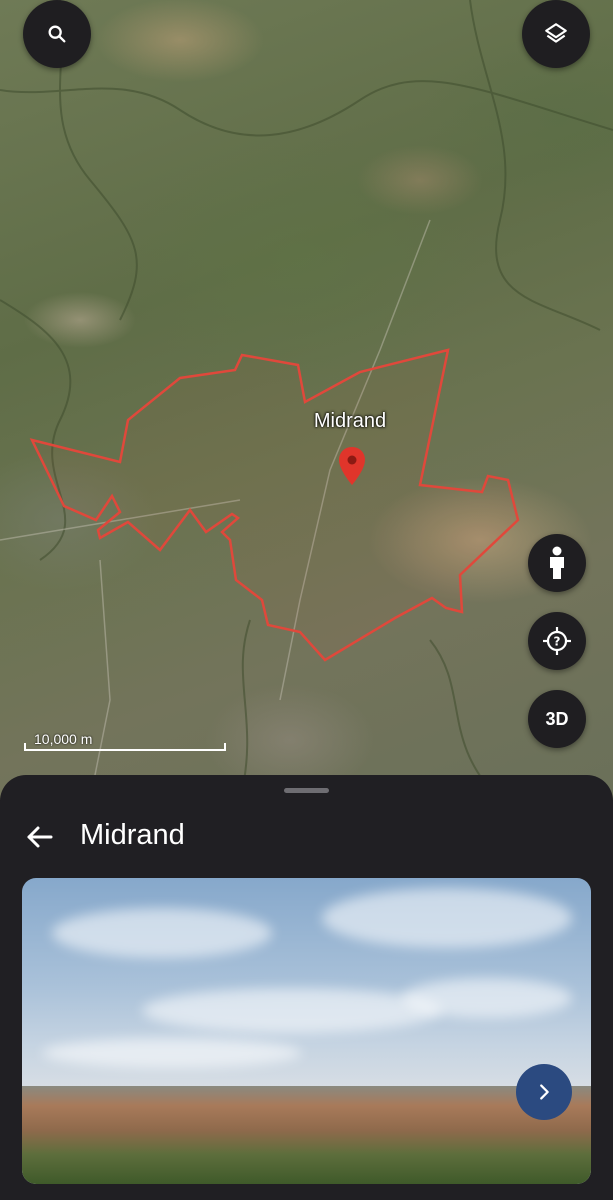 The image size is (613, 1200). I want to click on layers-button, so click(556, 34).